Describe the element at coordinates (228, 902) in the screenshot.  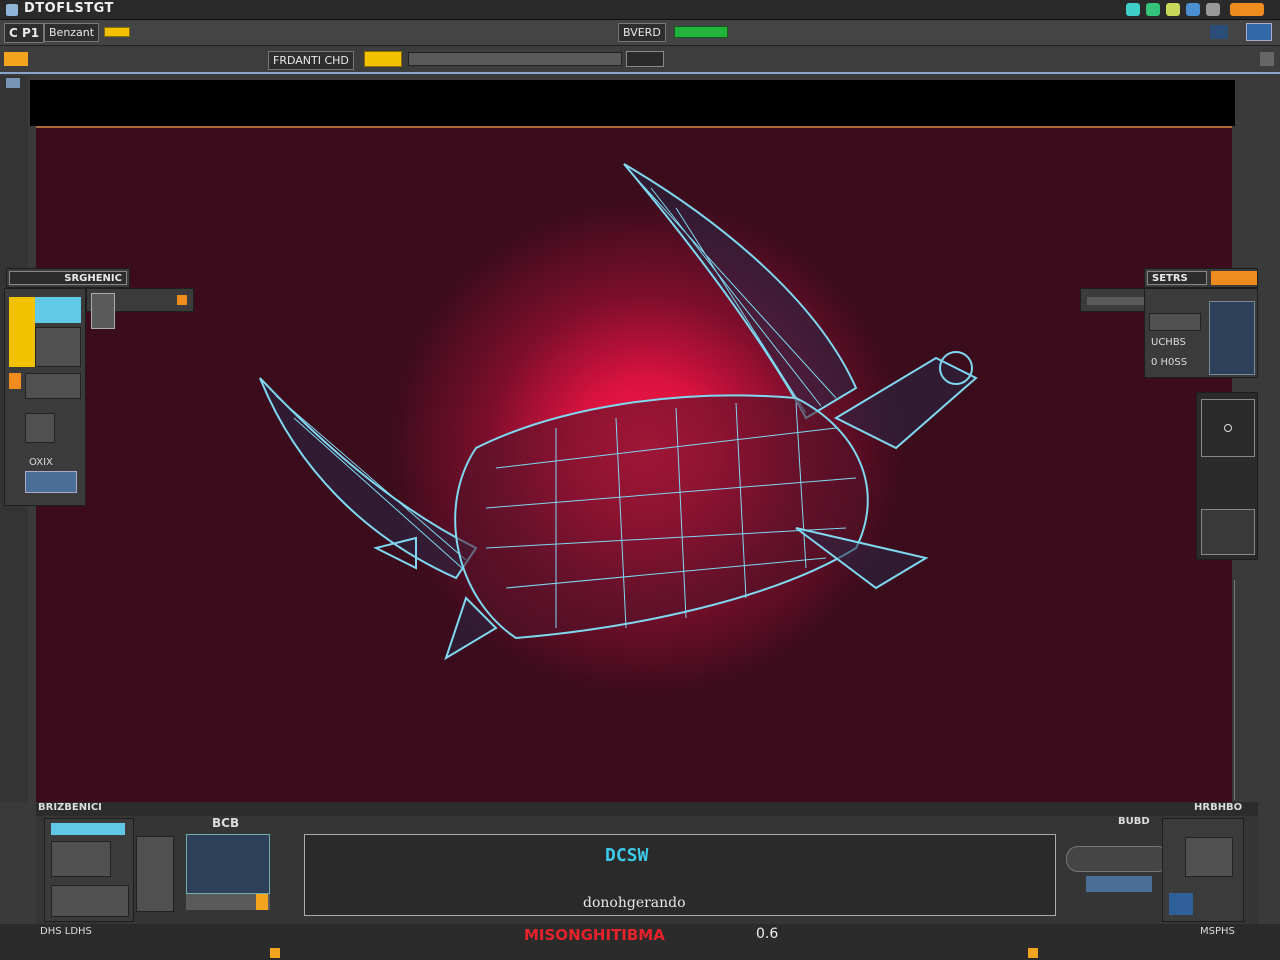
I see `texture-slider` at that location.